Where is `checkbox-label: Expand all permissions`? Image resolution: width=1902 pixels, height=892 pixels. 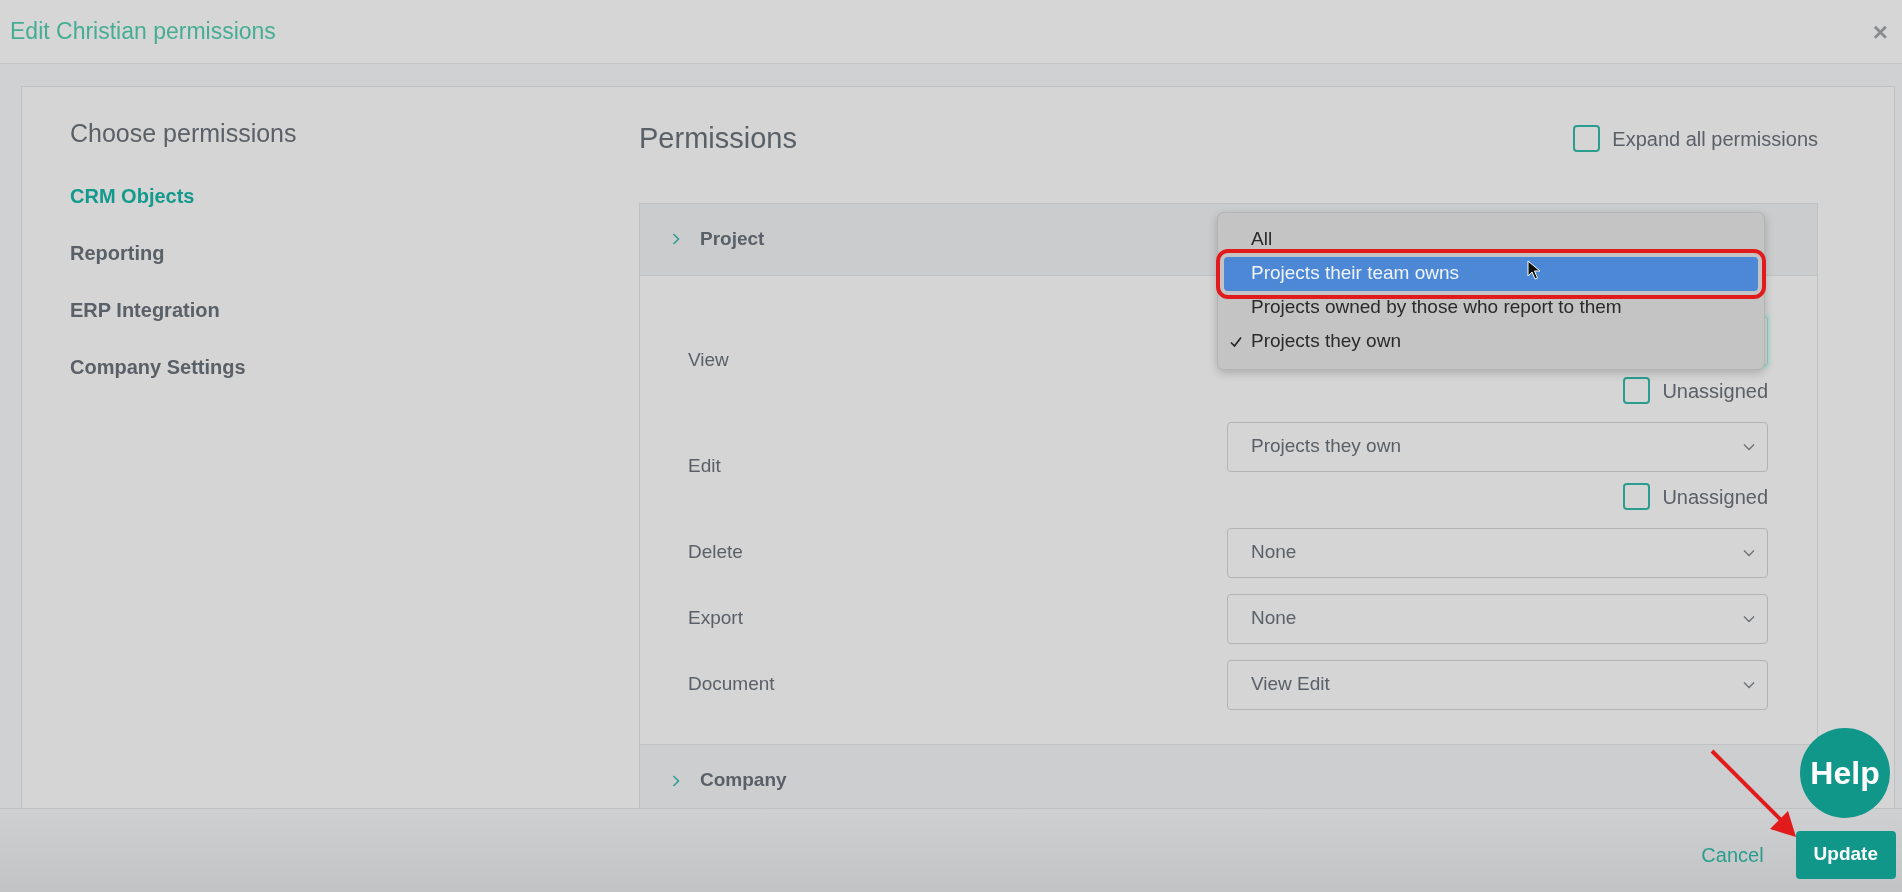
checkbox-label: Expand all permissions is located at coordinates (1715, 139).